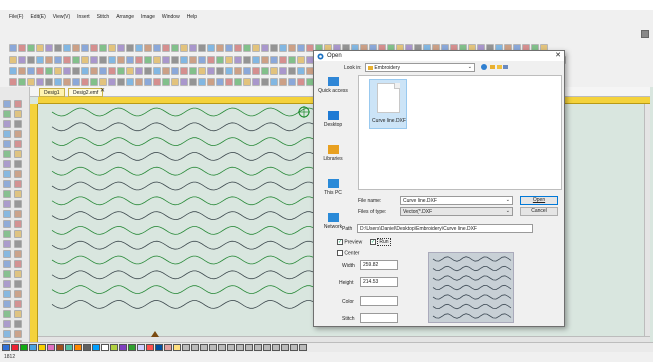 The height and width of the screenshot is (362, 653). What do you see at coordinates (102, 90) in the screenshot?
I see `close-tab-icon: ✕` at bounding box center [102, 90].